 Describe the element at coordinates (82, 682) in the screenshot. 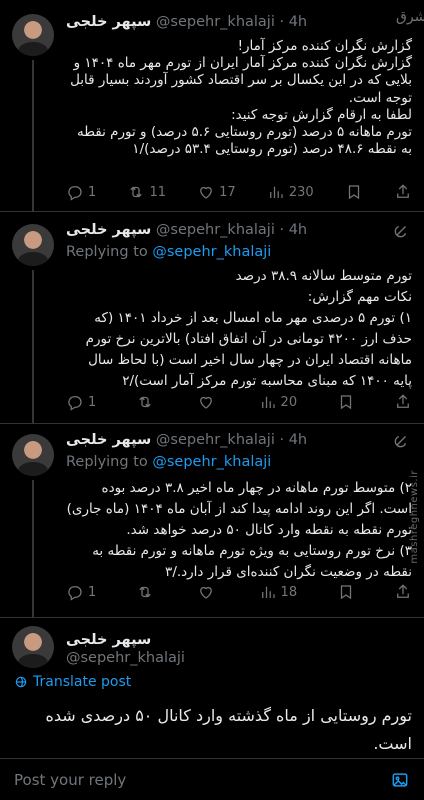

I see `translate-label: Translate post` at that location.